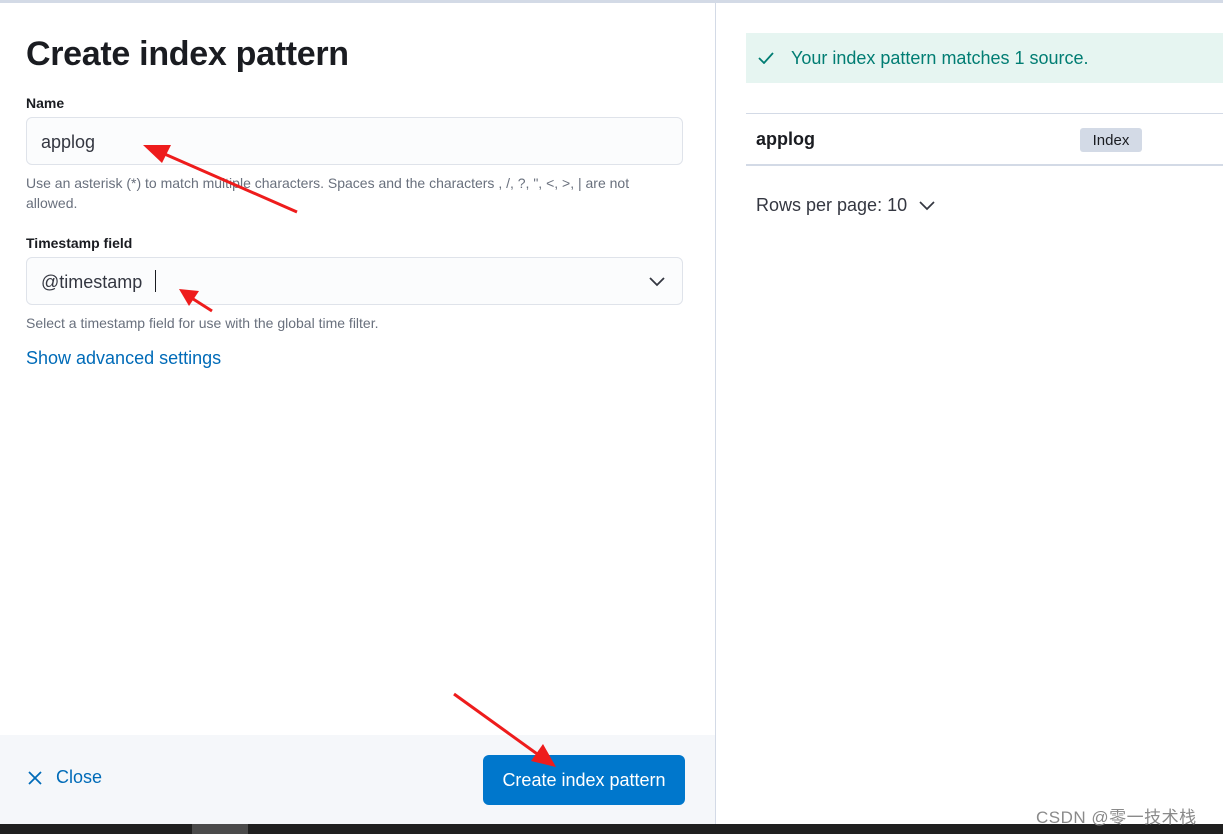 This screenshot has width=1223, height=834. What do you see at coordinates (123, 358) in the screenshot?
I see `show-advanced-settings-link: Show advanced settings` at bounding box center [123, 358].